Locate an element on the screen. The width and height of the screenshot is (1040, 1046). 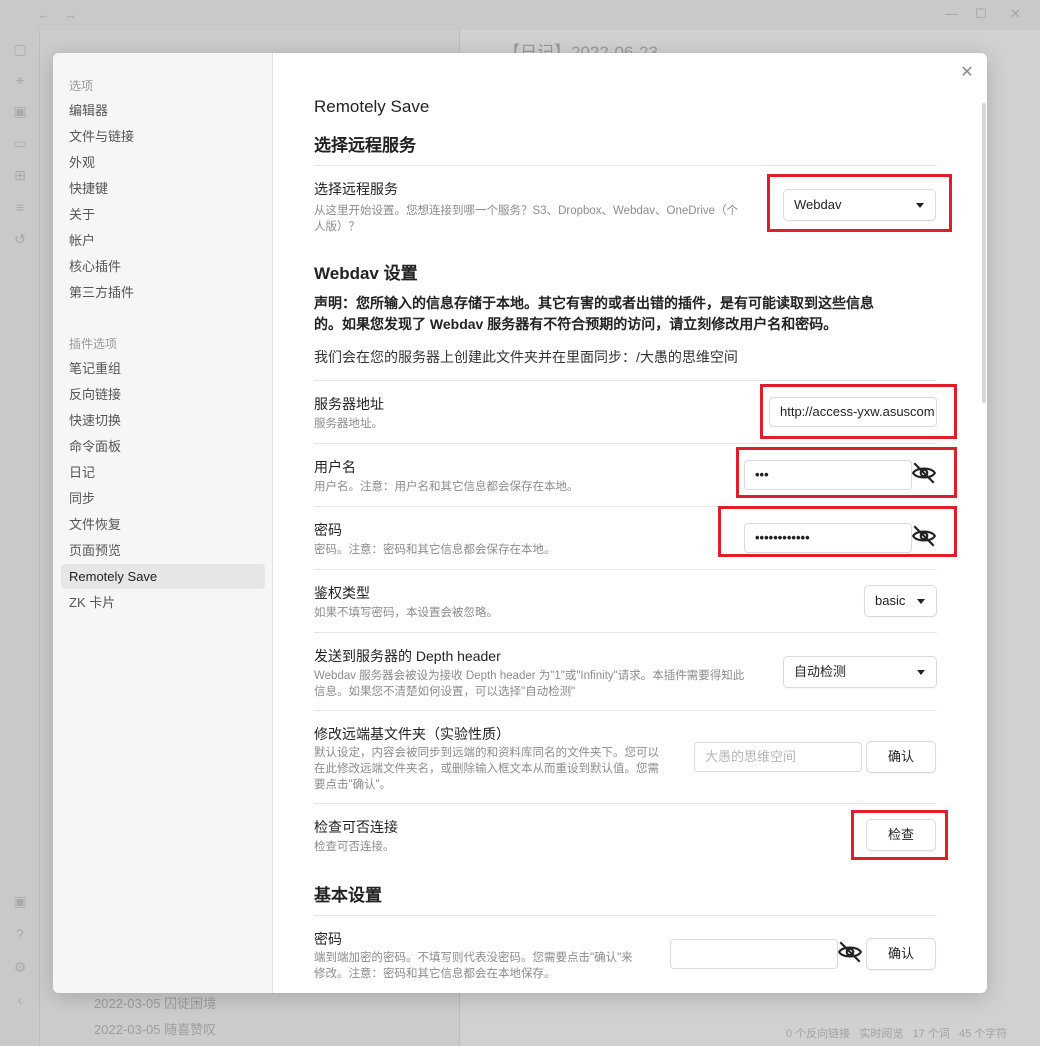
setting-desc-server: 服务器地址。 is located at coordinates (348, 424).